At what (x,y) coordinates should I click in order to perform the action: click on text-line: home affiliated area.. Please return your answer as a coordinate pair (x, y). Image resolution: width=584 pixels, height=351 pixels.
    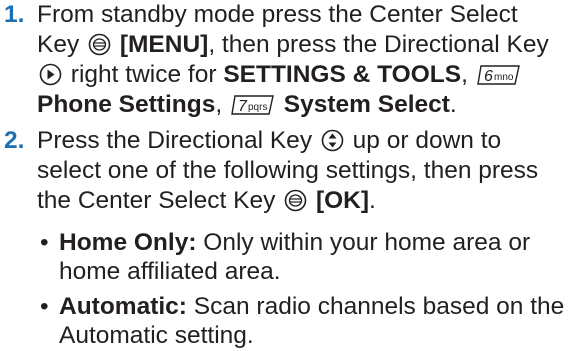
    Looking at the image, I should click on (170, 271).